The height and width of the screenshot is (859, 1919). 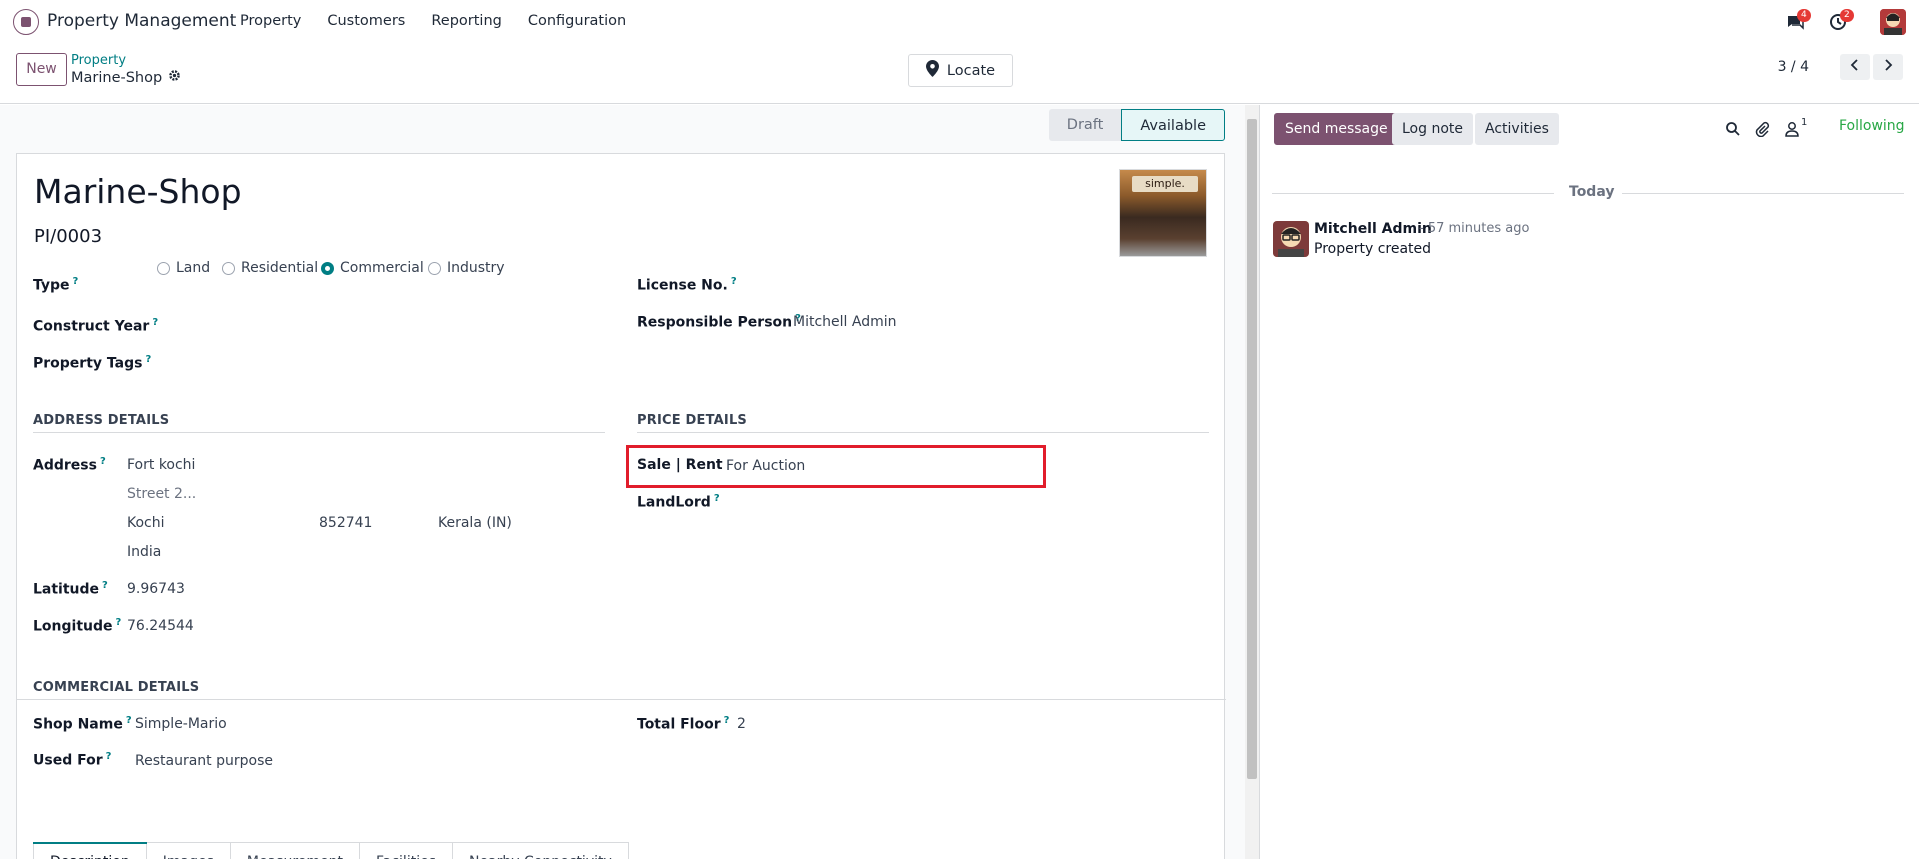 What do you see at coordinates (41, 69) in the screenshot?
I see `new-button: New` at bounding box center [41, 69].